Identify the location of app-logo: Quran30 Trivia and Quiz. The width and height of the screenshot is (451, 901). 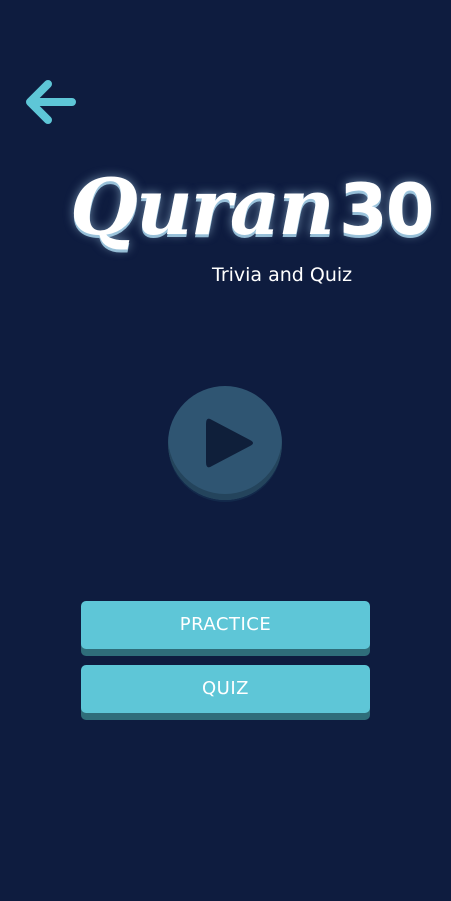
(252, 220).